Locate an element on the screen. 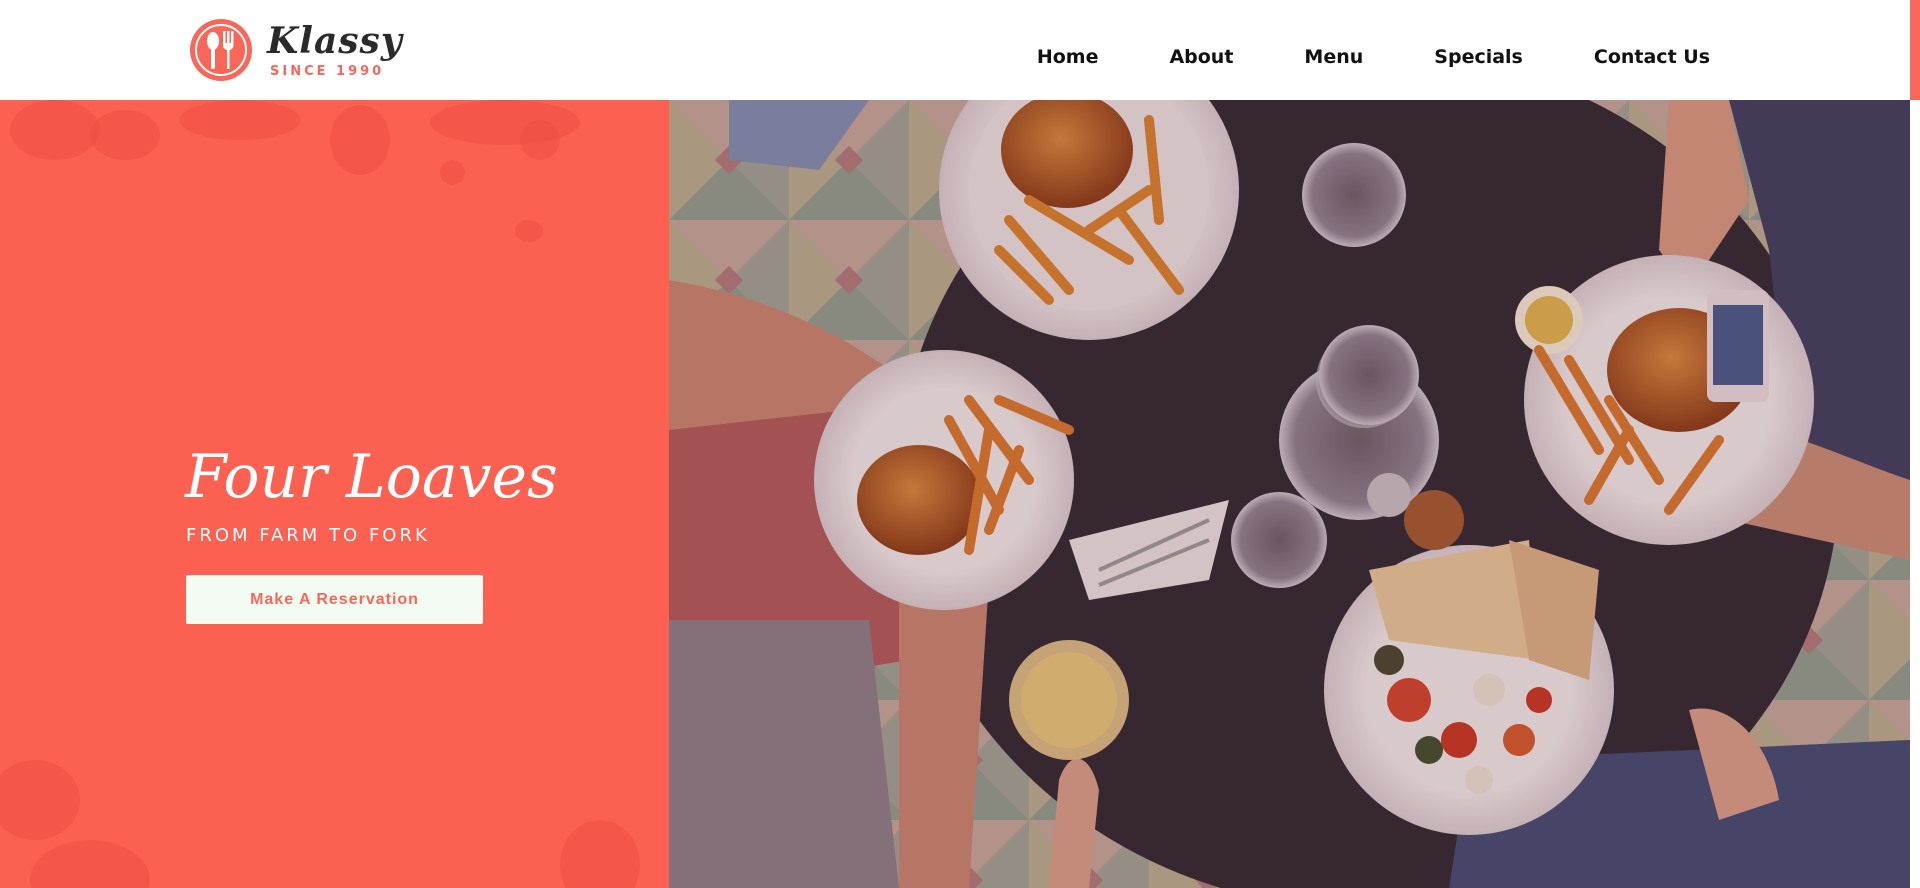  scrollbar-track is located at coordinates (1915, 494).